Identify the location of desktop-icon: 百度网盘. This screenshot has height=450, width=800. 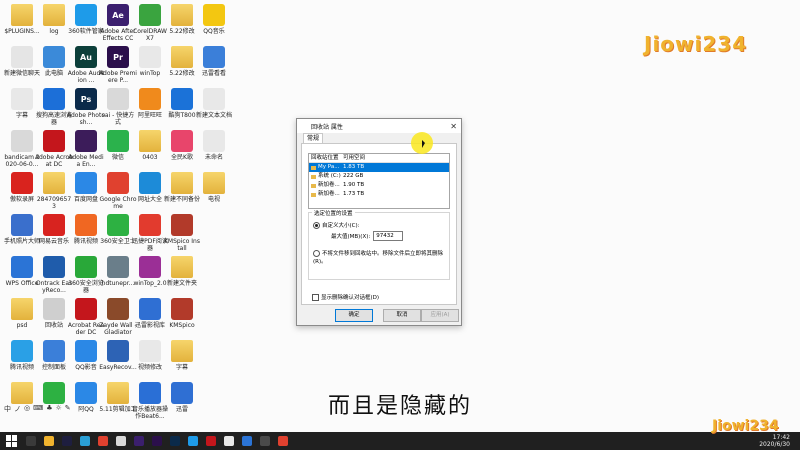
(86, 187).